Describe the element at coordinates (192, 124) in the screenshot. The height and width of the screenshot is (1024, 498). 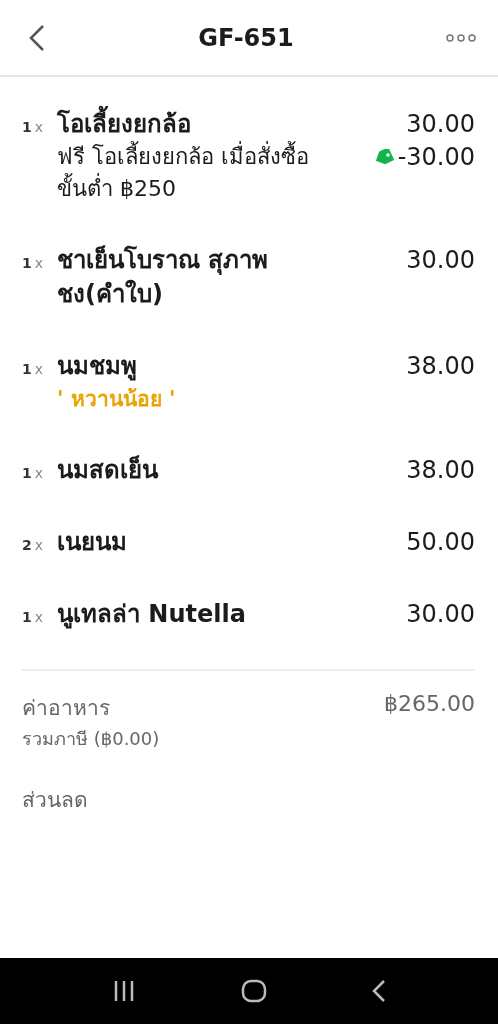
I see `item-name: โอเลี้ยงยกล้อ` at that location.